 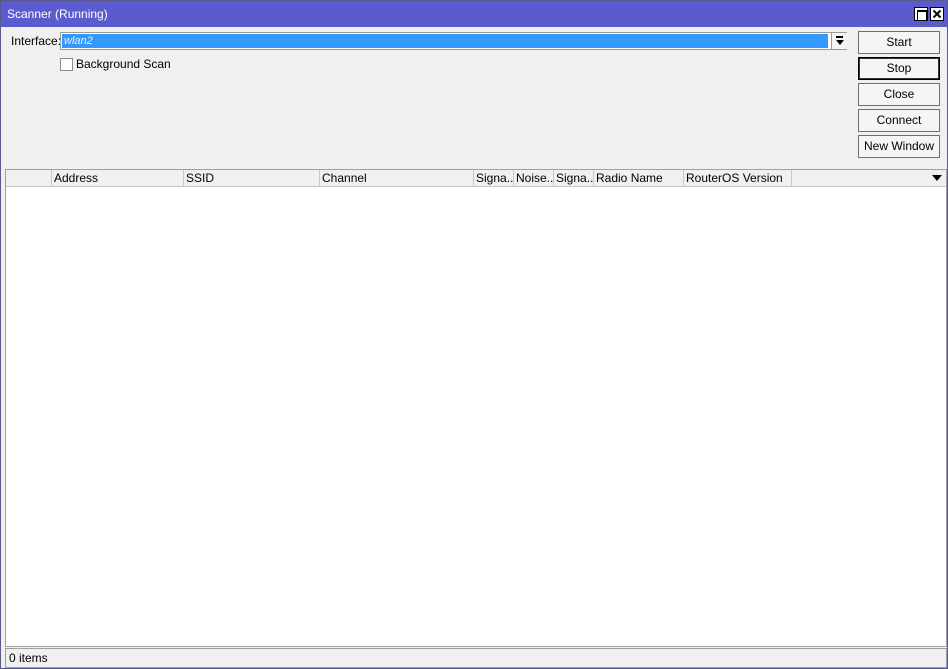 I want to click on column-header-radio-name: Radio Name, so click(x=639, y=178).